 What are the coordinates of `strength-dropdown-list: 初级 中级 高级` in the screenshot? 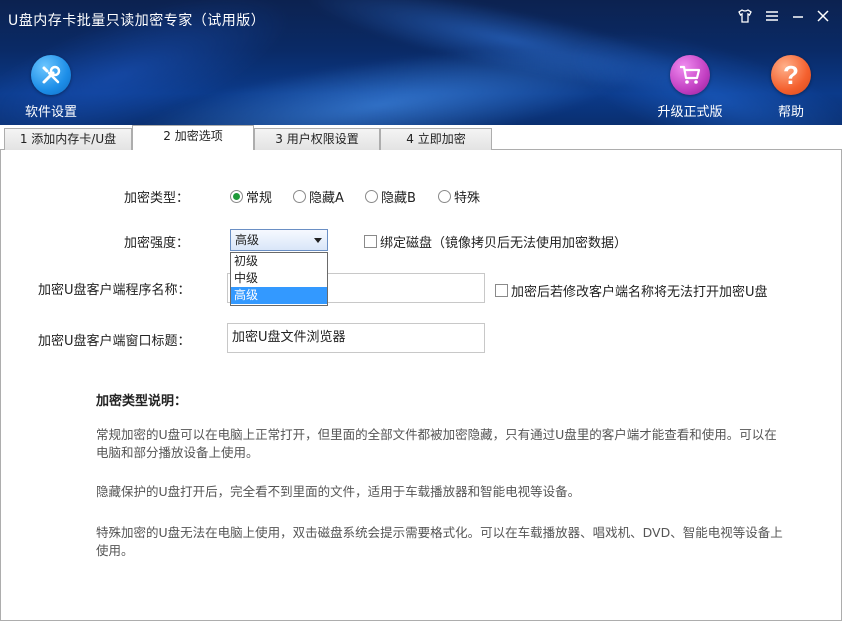 It's located at (279, 279).